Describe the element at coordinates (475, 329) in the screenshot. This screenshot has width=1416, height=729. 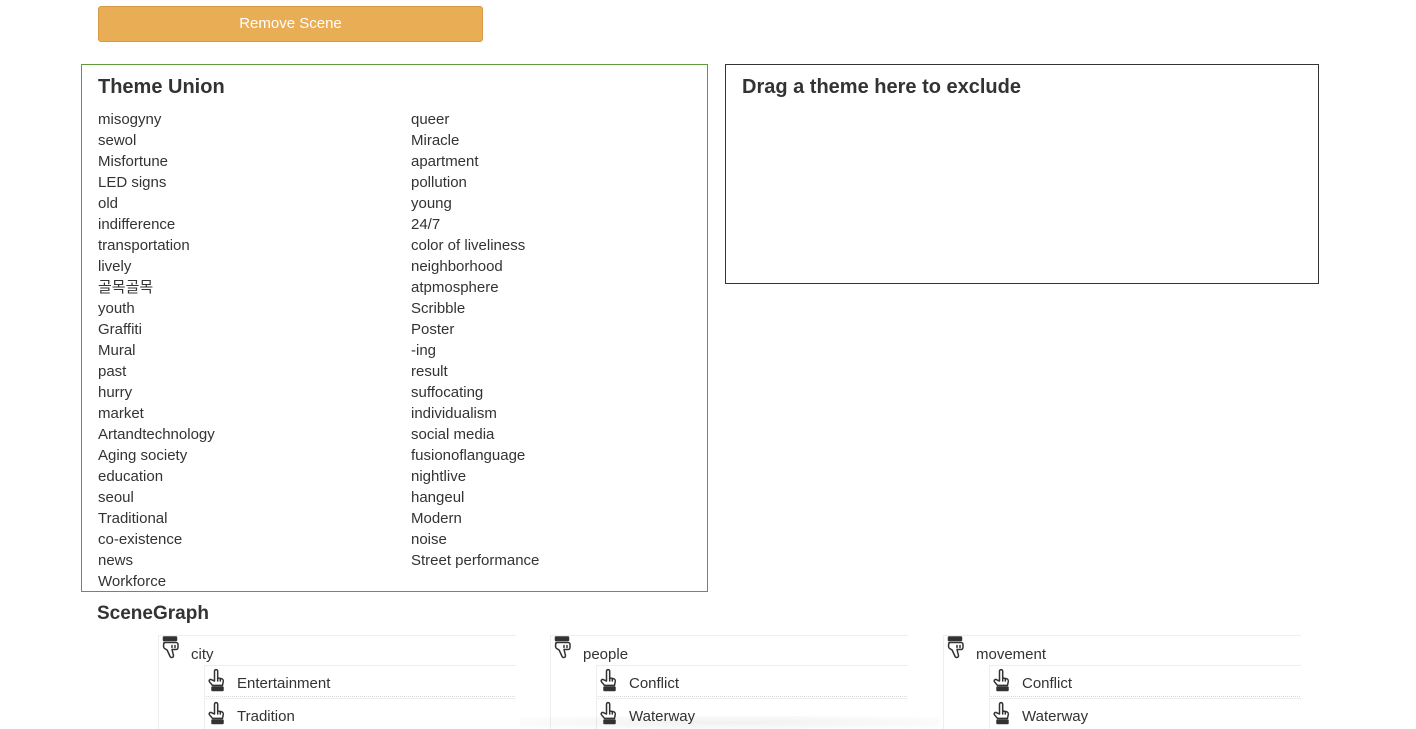
I see `theme-item: Poster` at that location.